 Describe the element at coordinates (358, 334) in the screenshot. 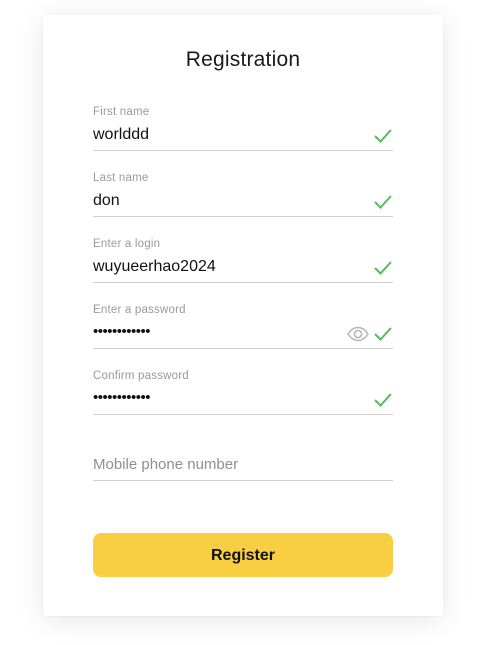

I see `eye-icon` at that location.